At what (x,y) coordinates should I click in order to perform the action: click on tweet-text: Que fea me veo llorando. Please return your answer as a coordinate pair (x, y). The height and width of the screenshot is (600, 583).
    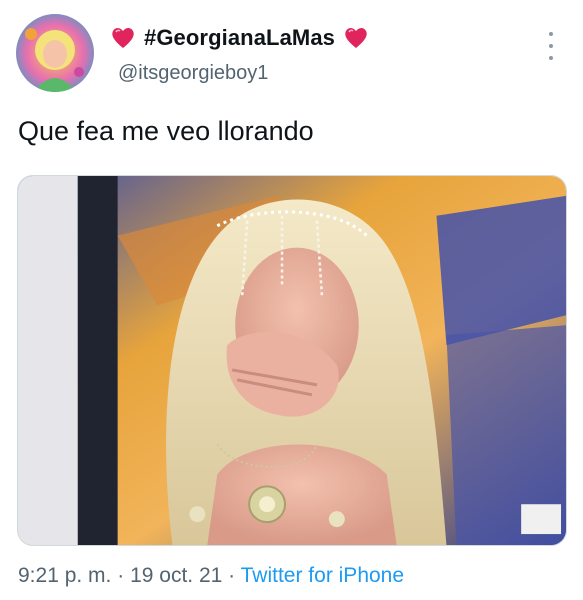
    Looking at the image, I should click on (166, 131).